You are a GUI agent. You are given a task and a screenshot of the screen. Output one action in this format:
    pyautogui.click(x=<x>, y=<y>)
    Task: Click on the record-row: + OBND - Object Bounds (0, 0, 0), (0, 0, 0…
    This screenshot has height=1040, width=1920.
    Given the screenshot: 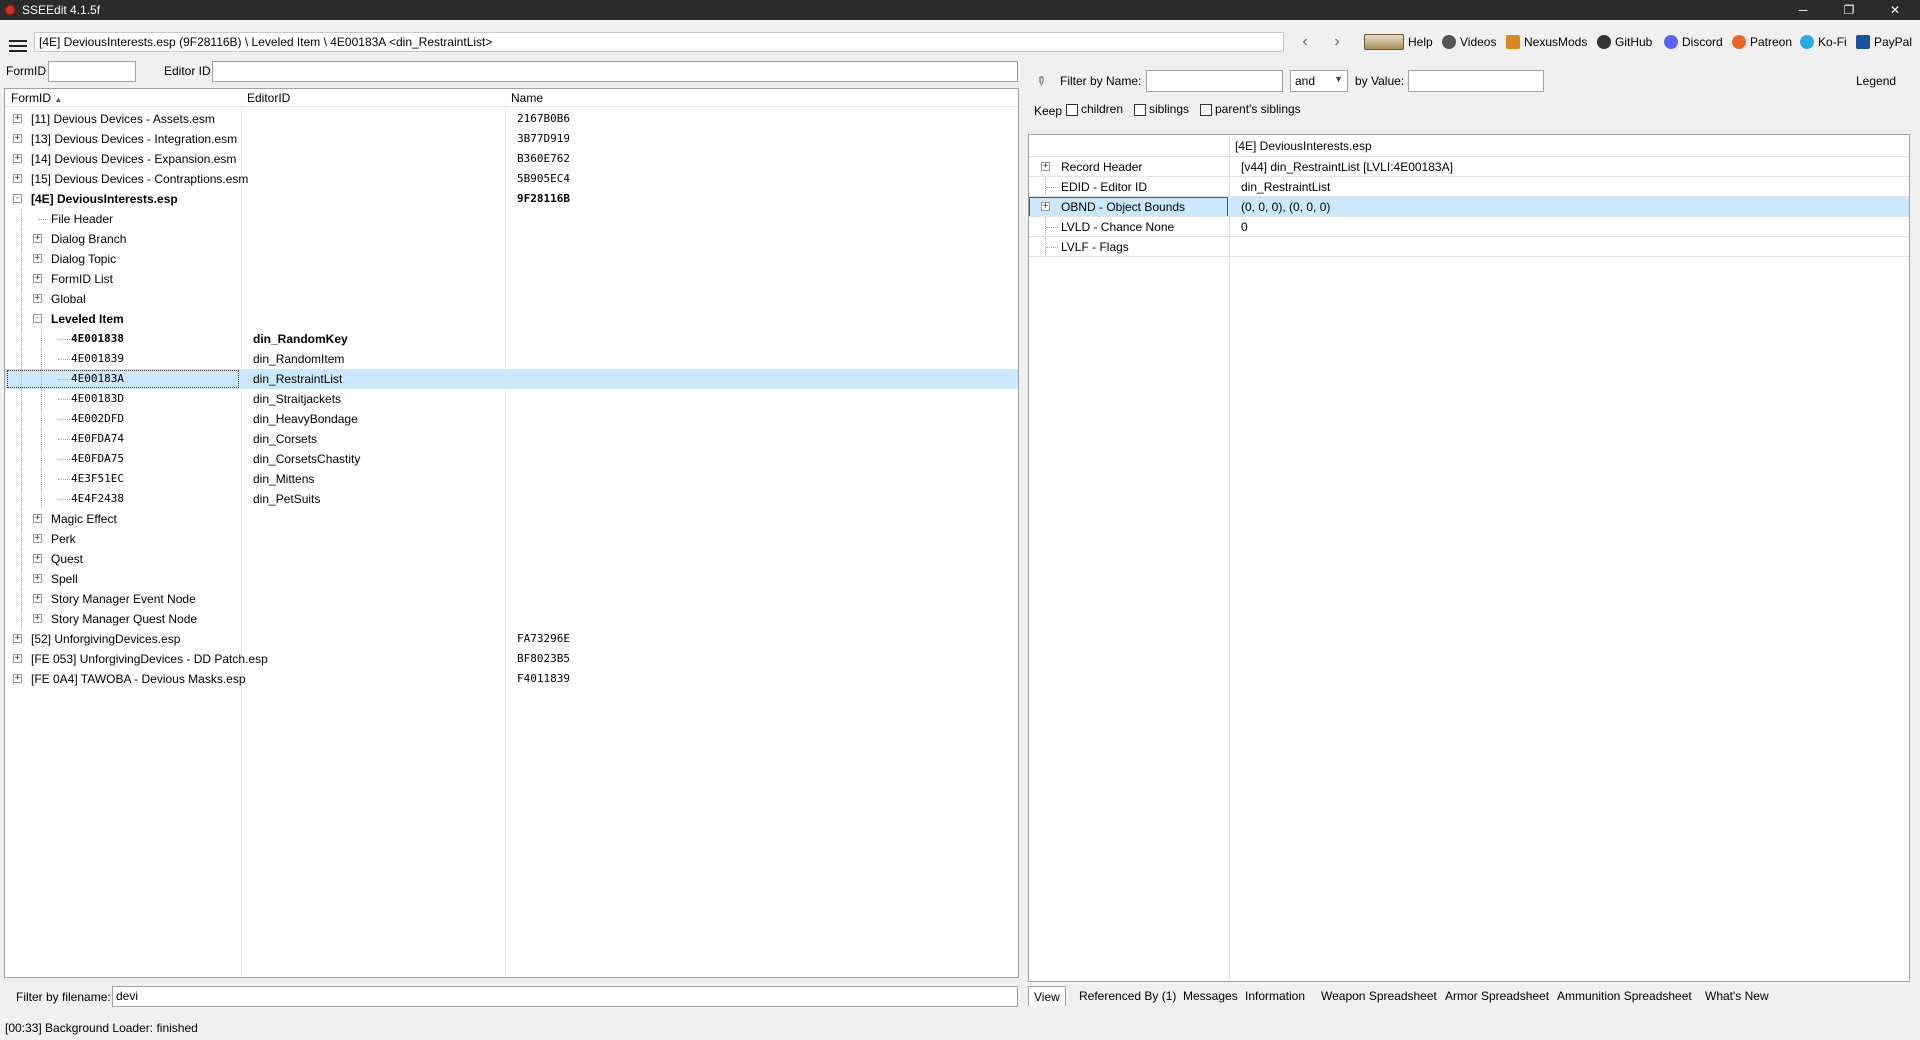 What is the action you would take?
    pyautogui.click(x=1469, y=207)
    